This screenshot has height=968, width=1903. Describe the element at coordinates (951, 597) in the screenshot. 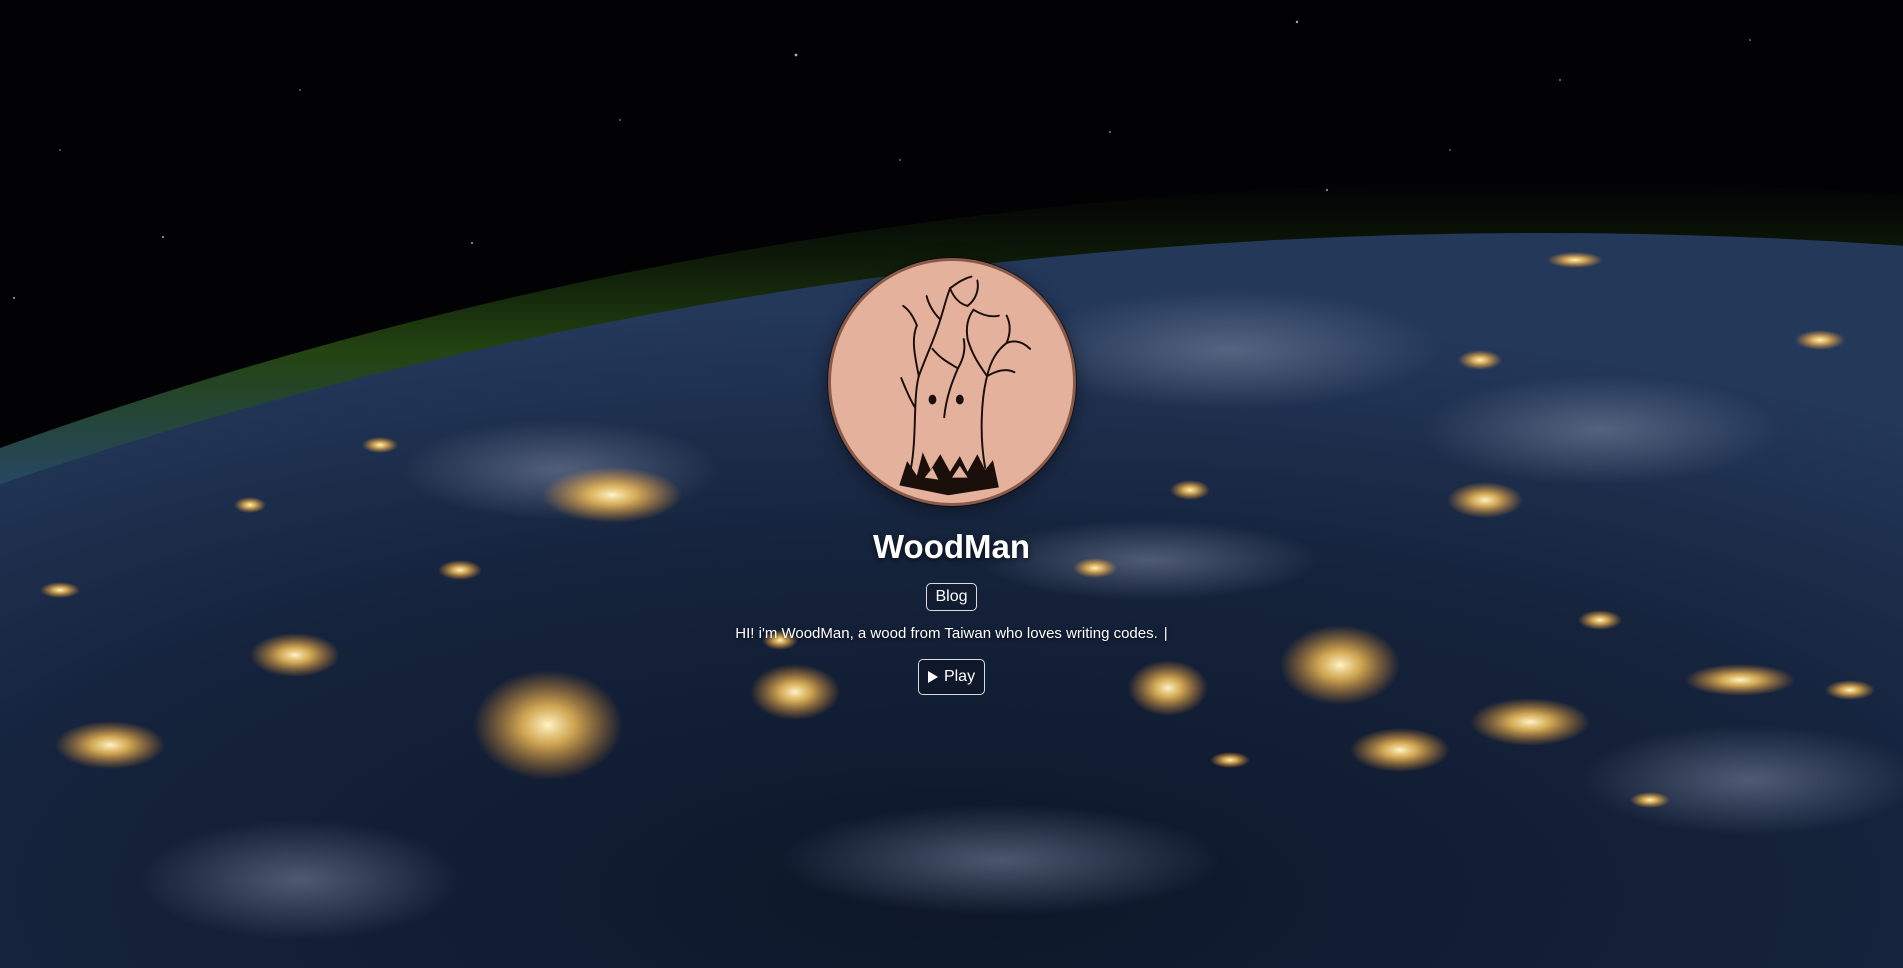

I see `blog-button: Blog` at that location.